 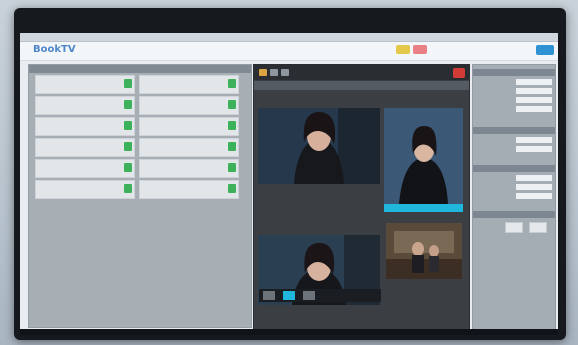 I want to click on main-video-feed, so click(x=319, y=146).